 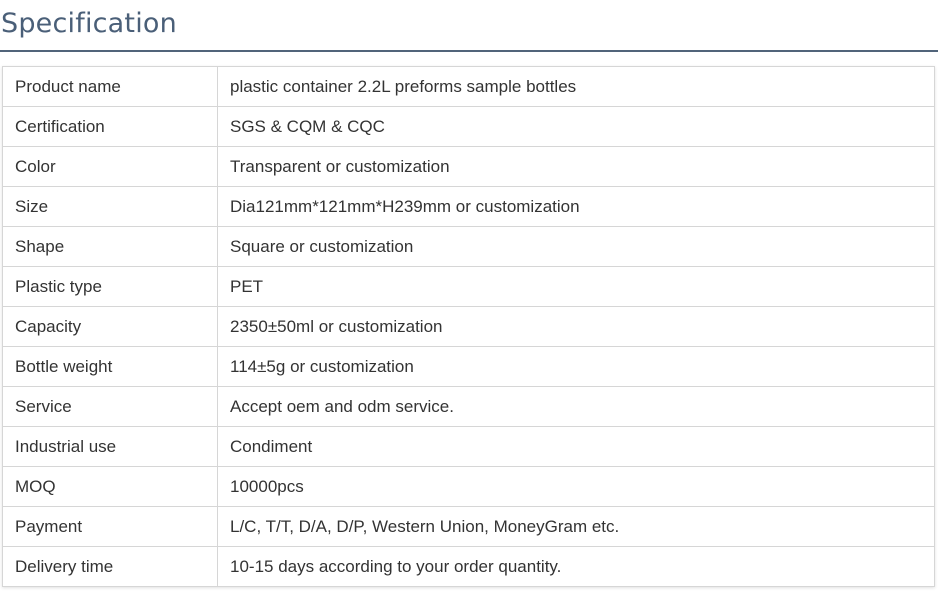 What do you see at coordinates (110, 206) in the screenshot?
I see `spec-label-size: Size` at bounding box center [110, 206].